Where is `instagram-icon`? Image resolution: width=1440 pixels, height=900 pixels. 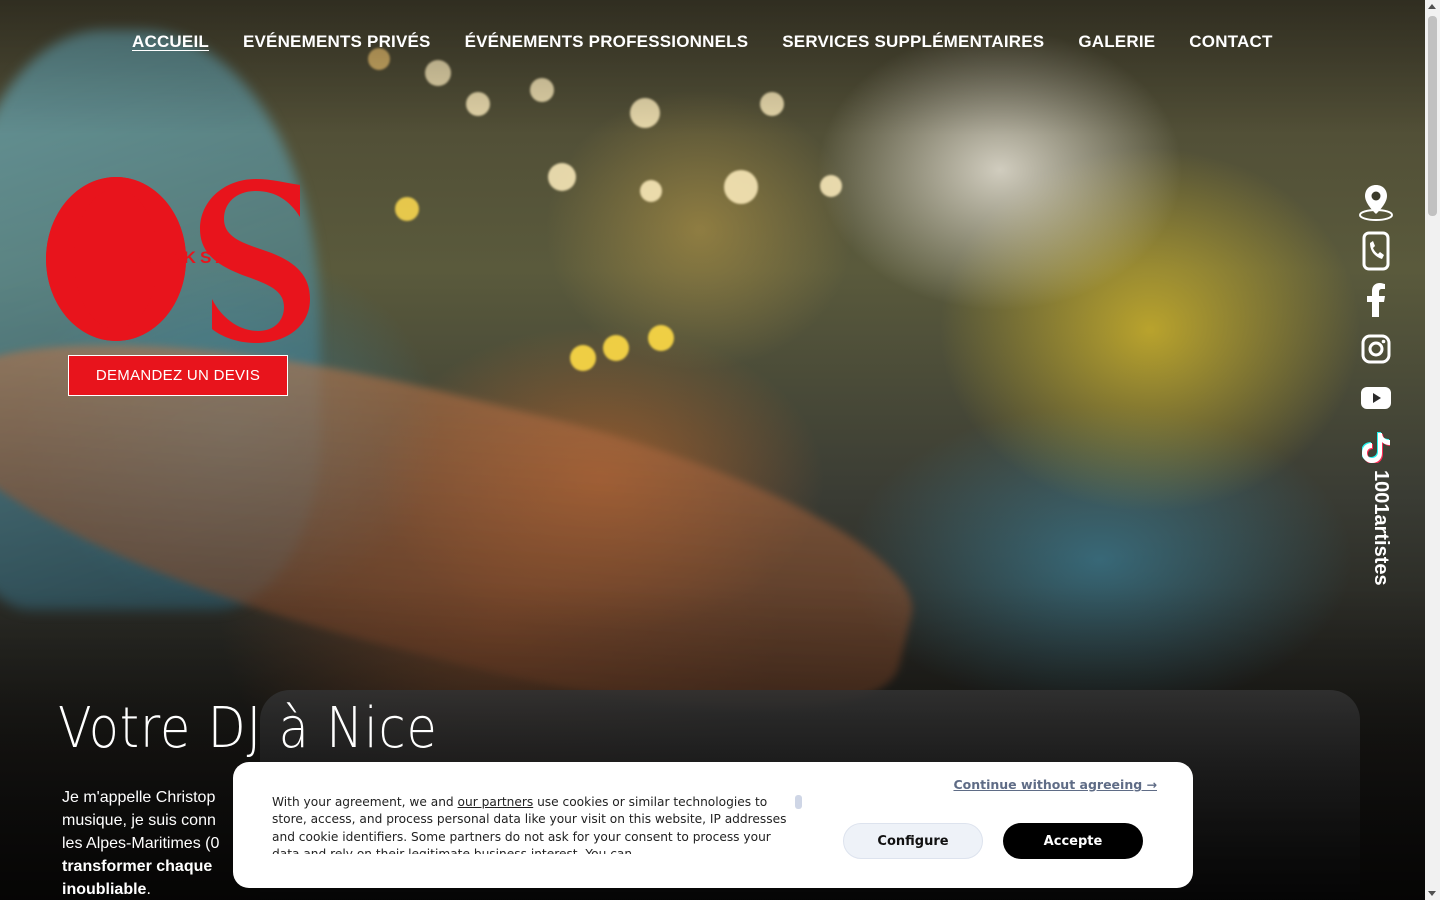 instagram-icon is located at coordinates (1376, 349).